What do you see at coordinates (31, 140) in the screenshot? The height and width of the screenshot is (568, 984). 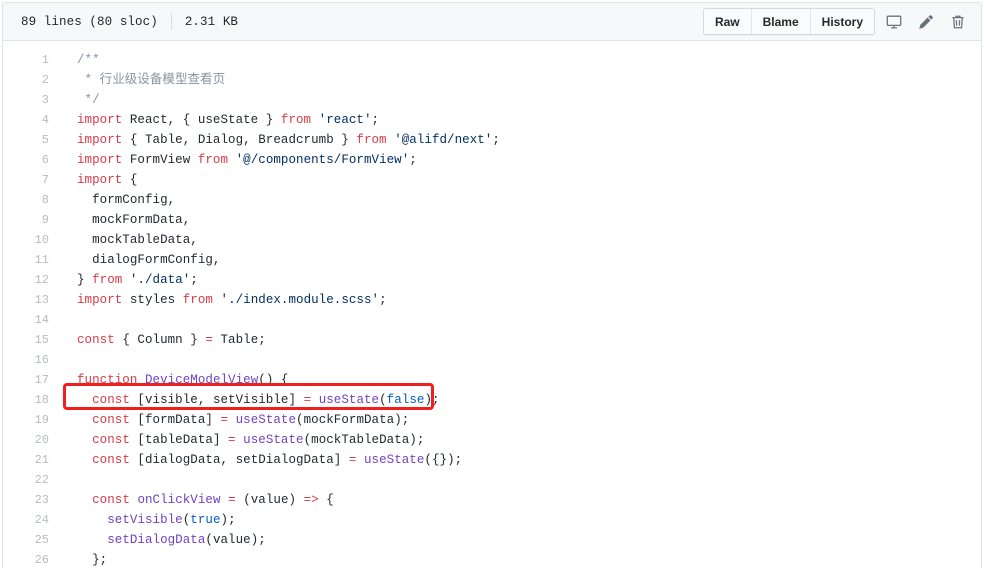 I see `line-number: 5` at bounding box center [31, 140].